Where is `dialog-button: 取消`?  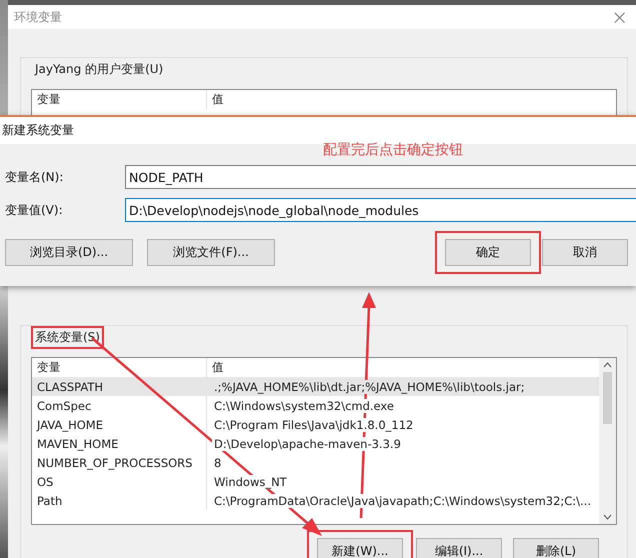 dialog-button: 取消 is located at coordinates (585, 252).